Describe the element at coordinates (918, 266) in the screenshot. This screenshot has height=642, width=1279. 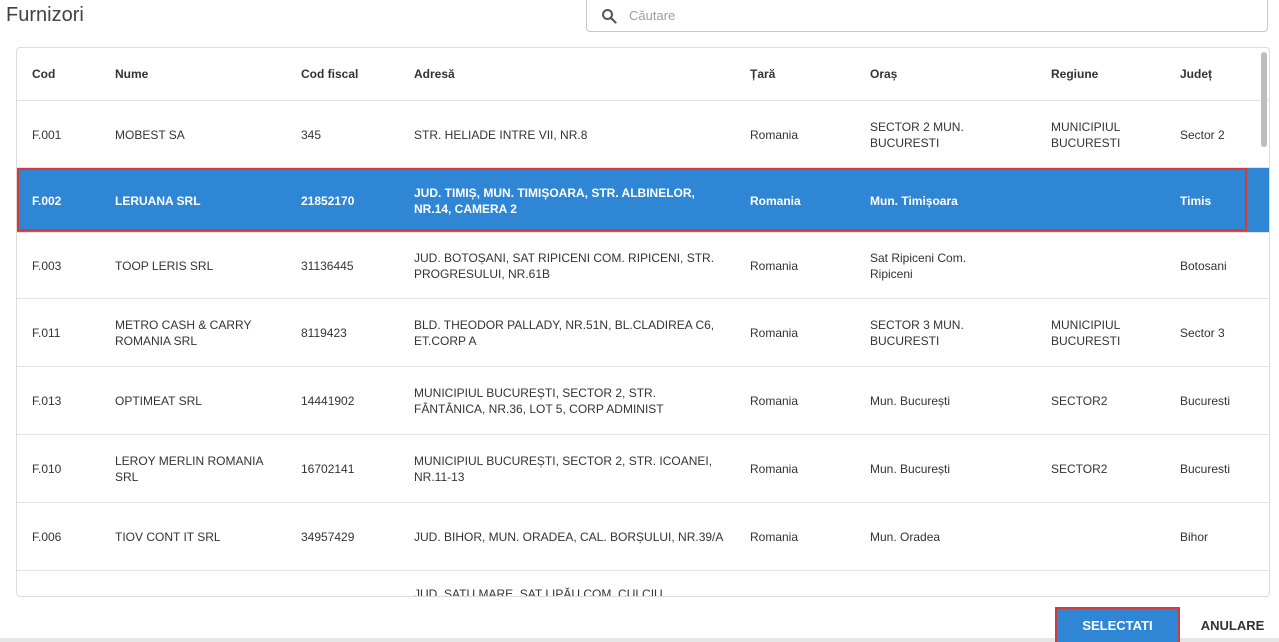
I see `cell-oras: Sat Ripiceni Com. Ripiceni` at that location.